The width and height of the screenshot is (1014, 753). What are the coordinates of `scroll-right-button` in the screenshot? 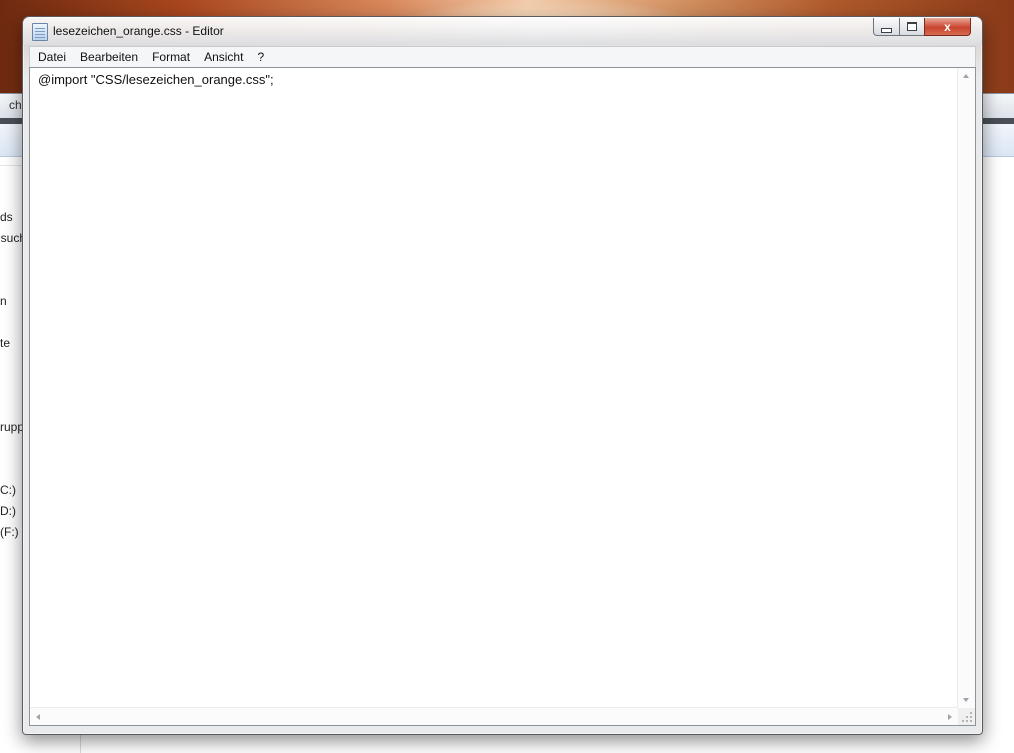 It's located at (949, 716).